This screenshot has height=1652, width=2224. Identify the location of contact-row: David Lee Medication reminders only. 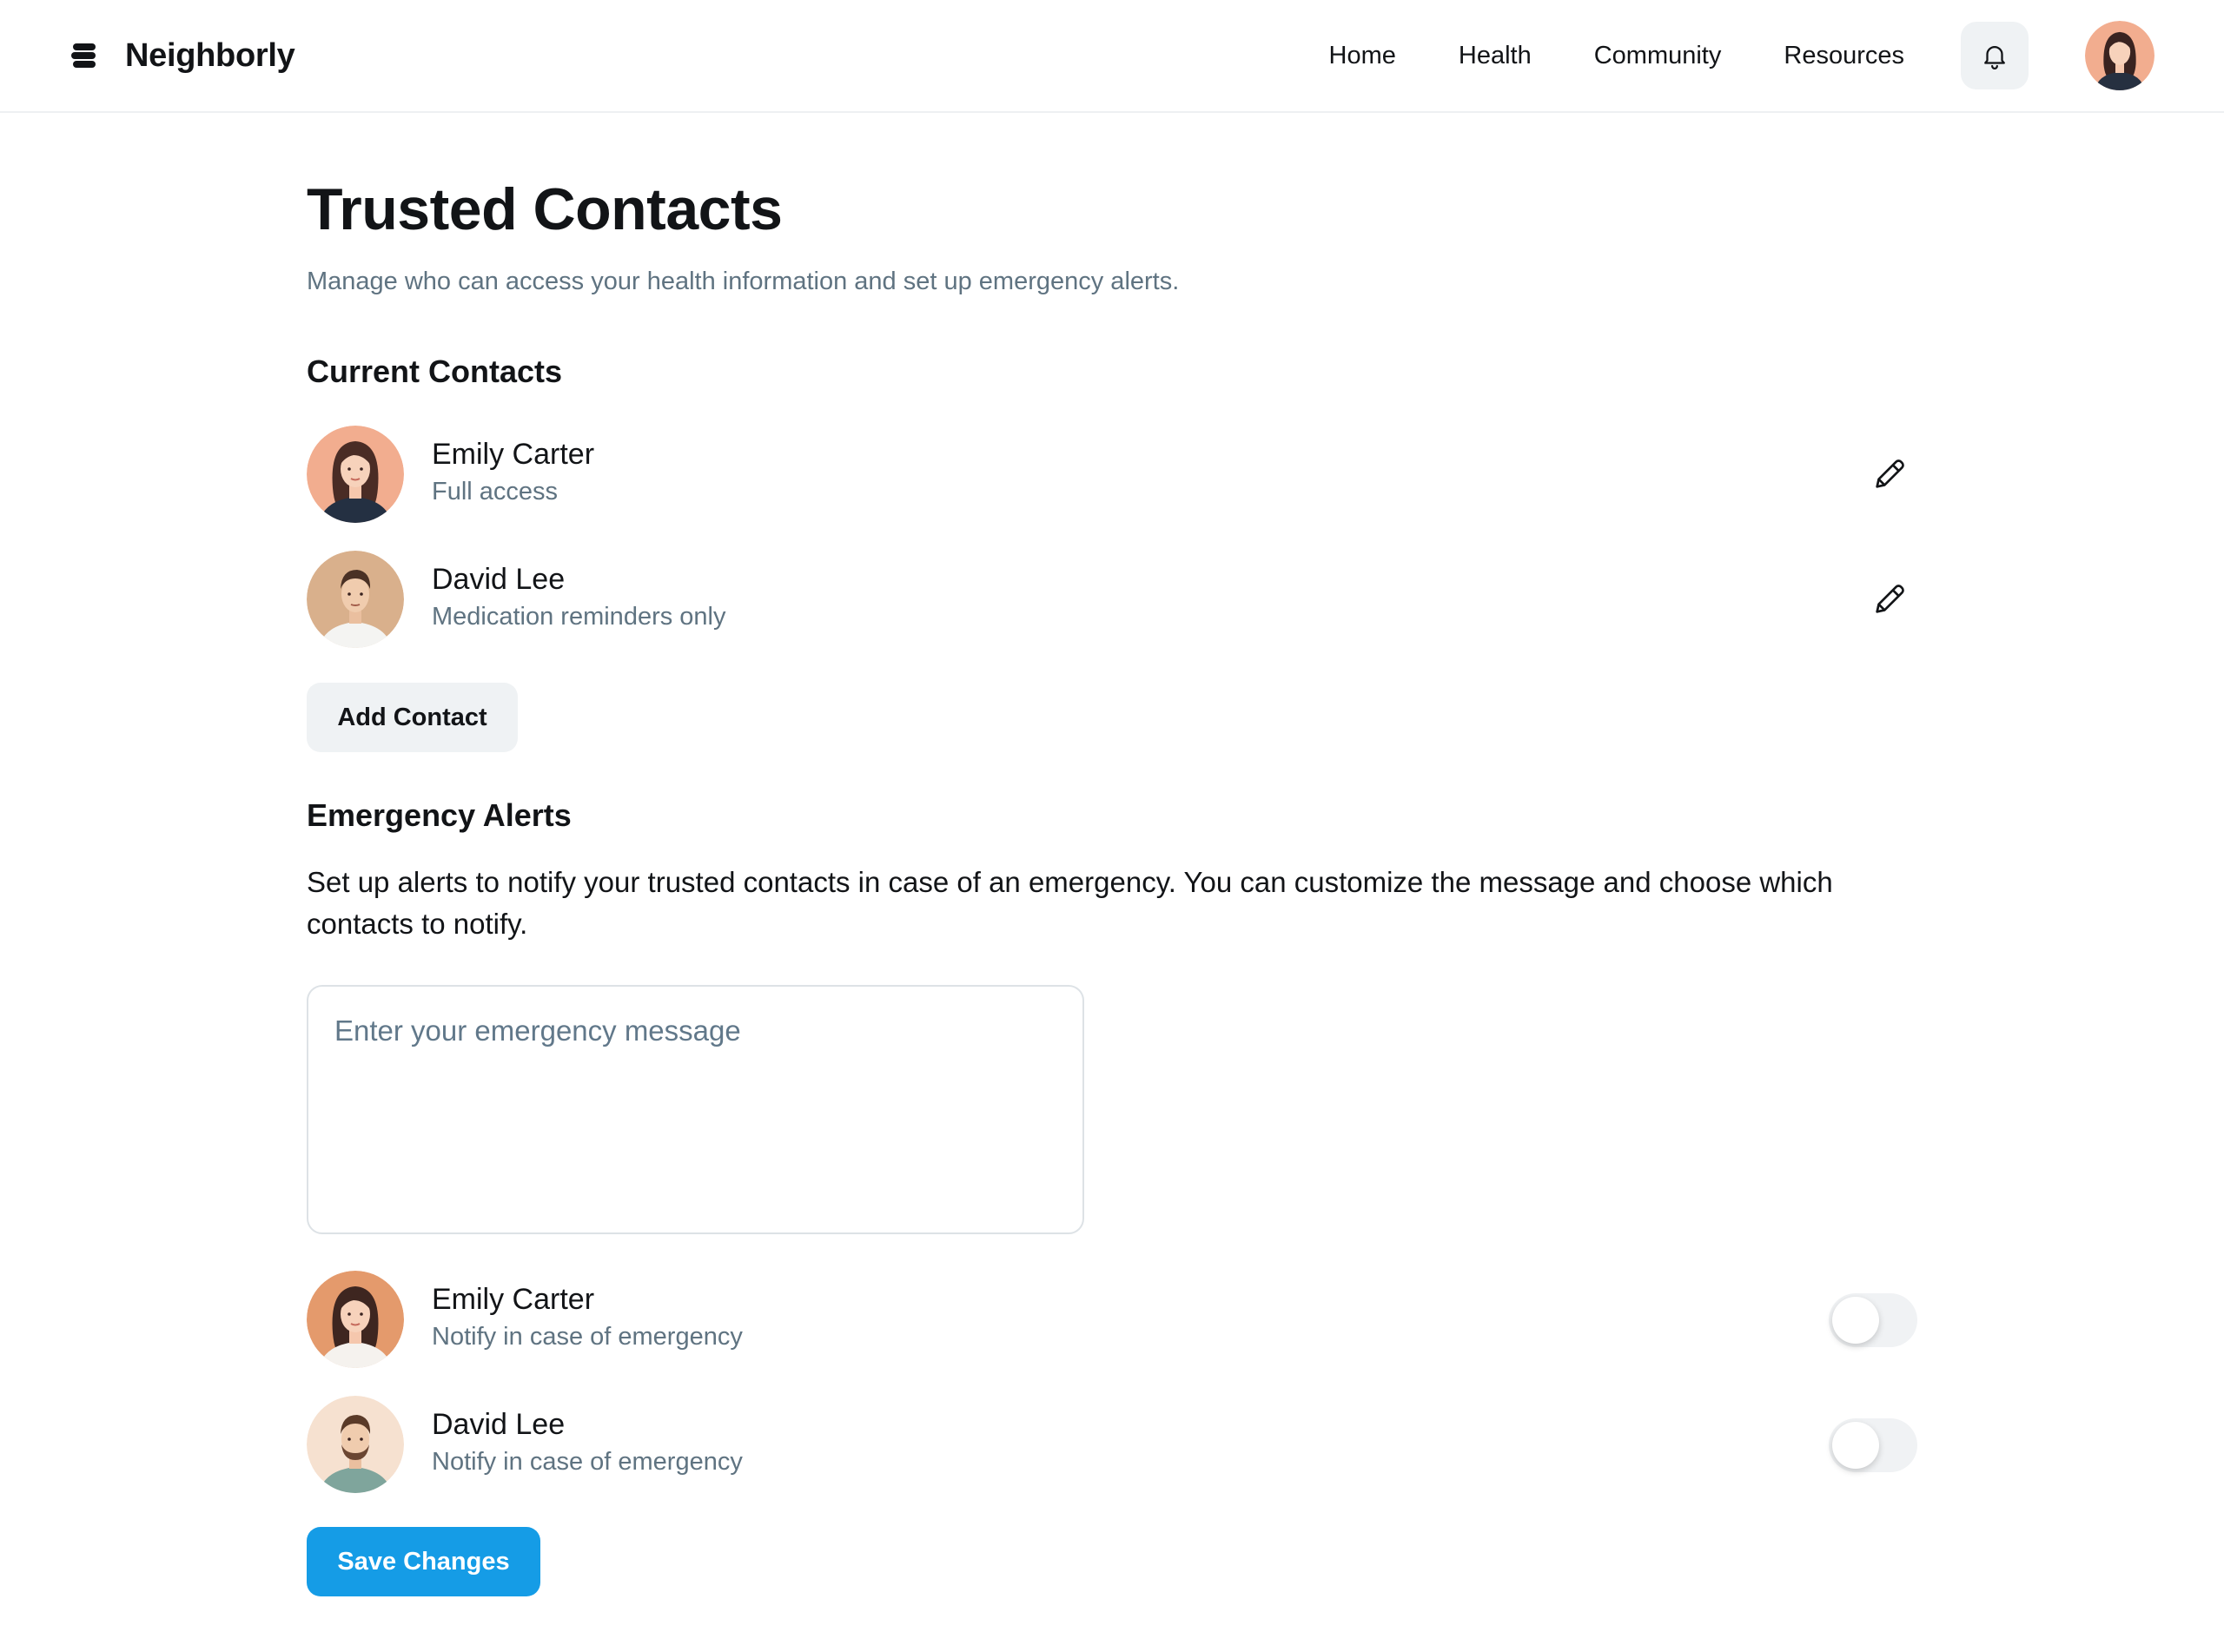
(1112, 599).